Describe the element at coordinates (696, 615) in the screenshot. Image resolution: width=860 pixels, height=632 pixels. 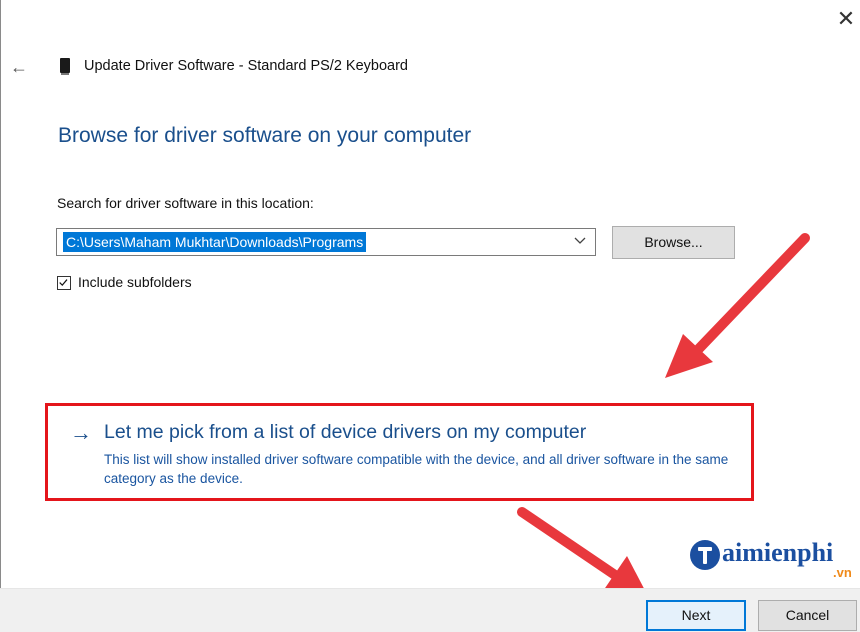
I see `next-button: Next` at that location.